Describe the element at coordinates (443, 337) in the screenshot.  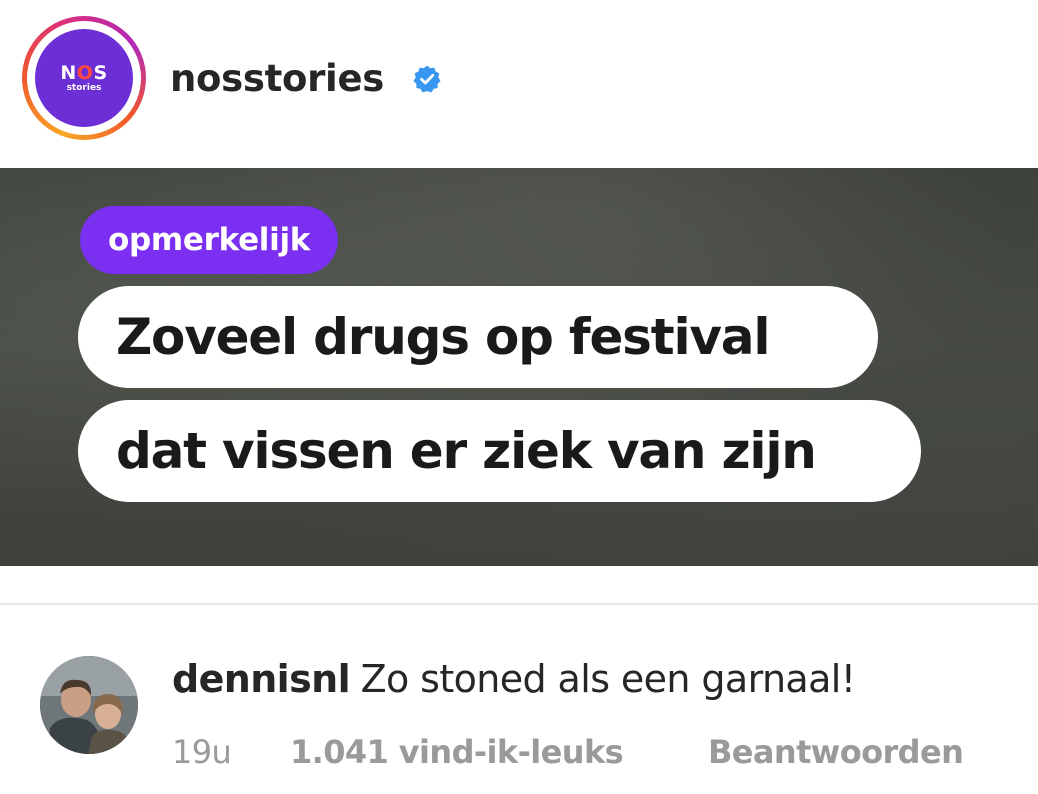
I see `headline-text-1: Zoveel drugs op festival` at that location.